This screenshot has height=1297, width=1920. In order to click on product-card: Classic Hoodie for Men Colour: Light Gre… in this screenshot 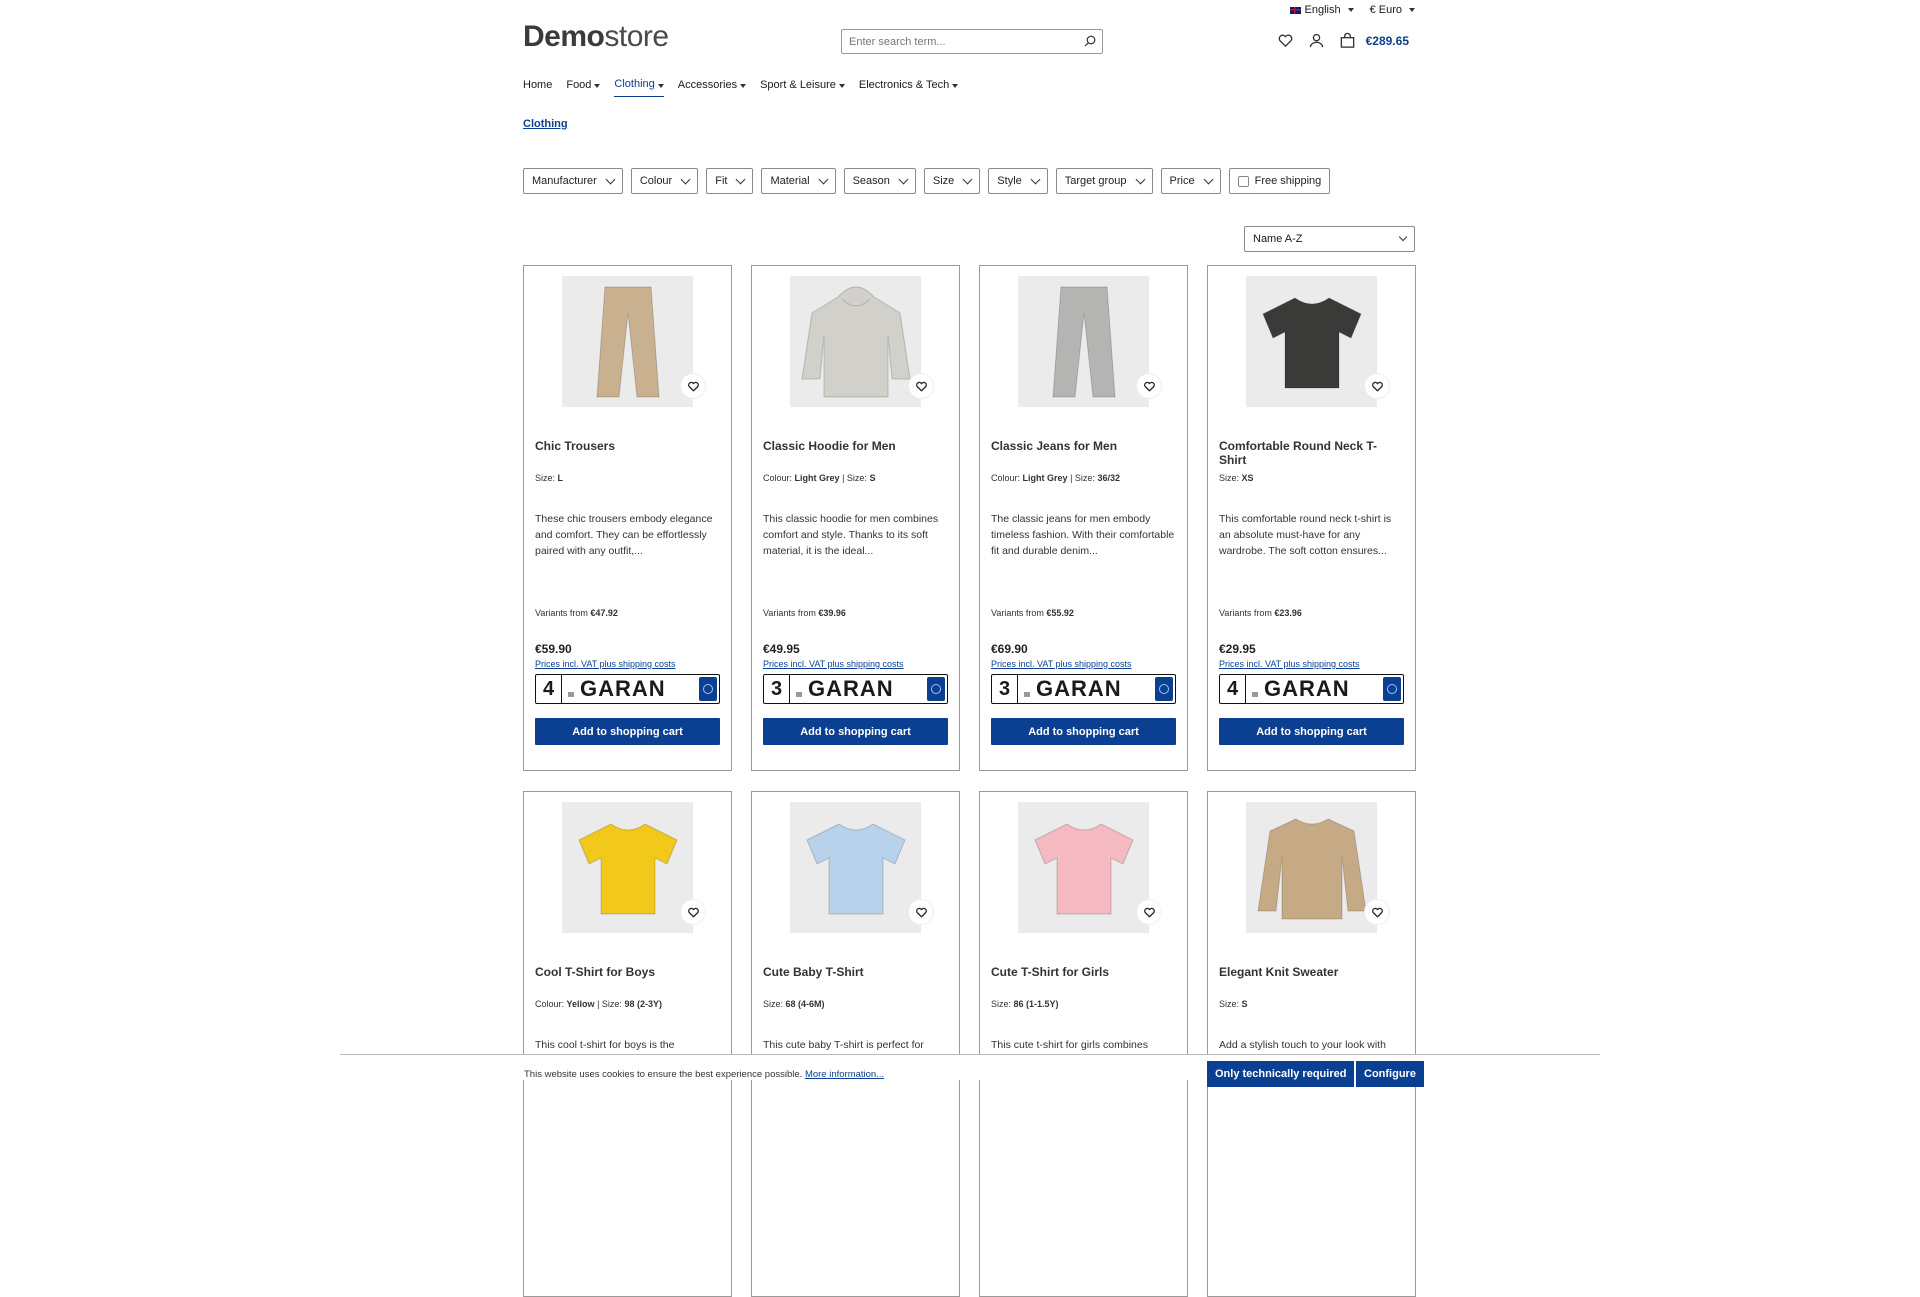, I will do `click(855, 518)`.